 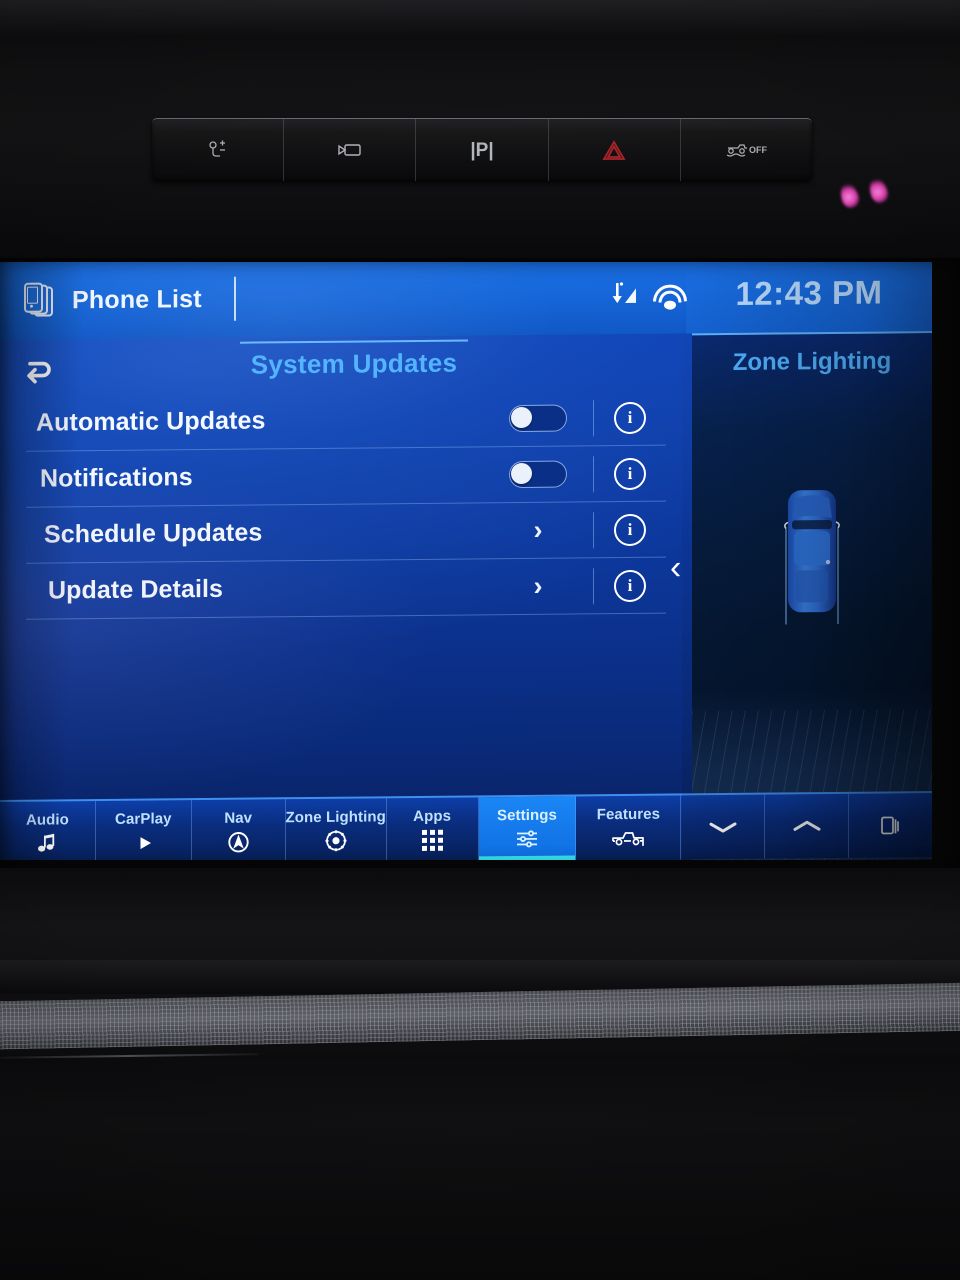 What do you see at coordinates (143, 843) in the screenshot?
I see `carplay-icon` at bounding box center [143, 843].